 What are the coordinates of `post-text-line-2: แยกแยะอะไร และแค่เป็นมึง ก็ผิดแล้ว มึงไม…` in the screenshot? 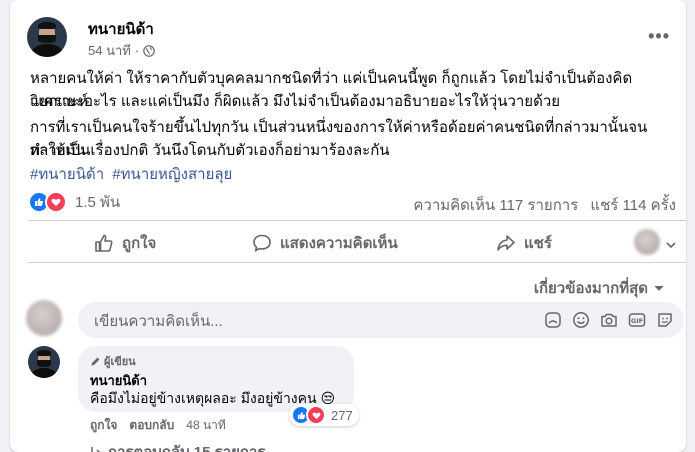 It's located at (295, 101).